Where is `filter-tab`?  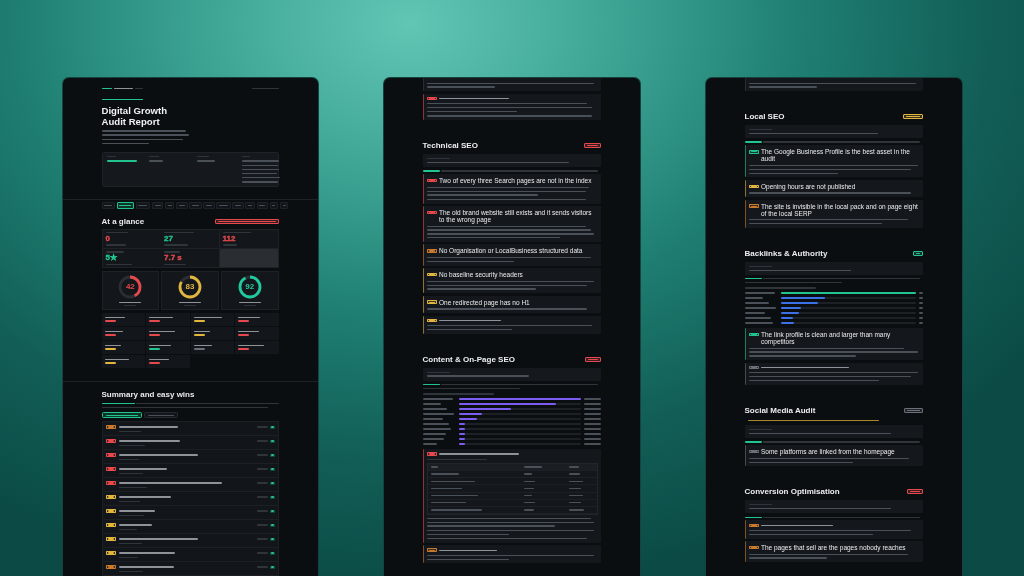 filter-tab is located at coordinates (121, 415).